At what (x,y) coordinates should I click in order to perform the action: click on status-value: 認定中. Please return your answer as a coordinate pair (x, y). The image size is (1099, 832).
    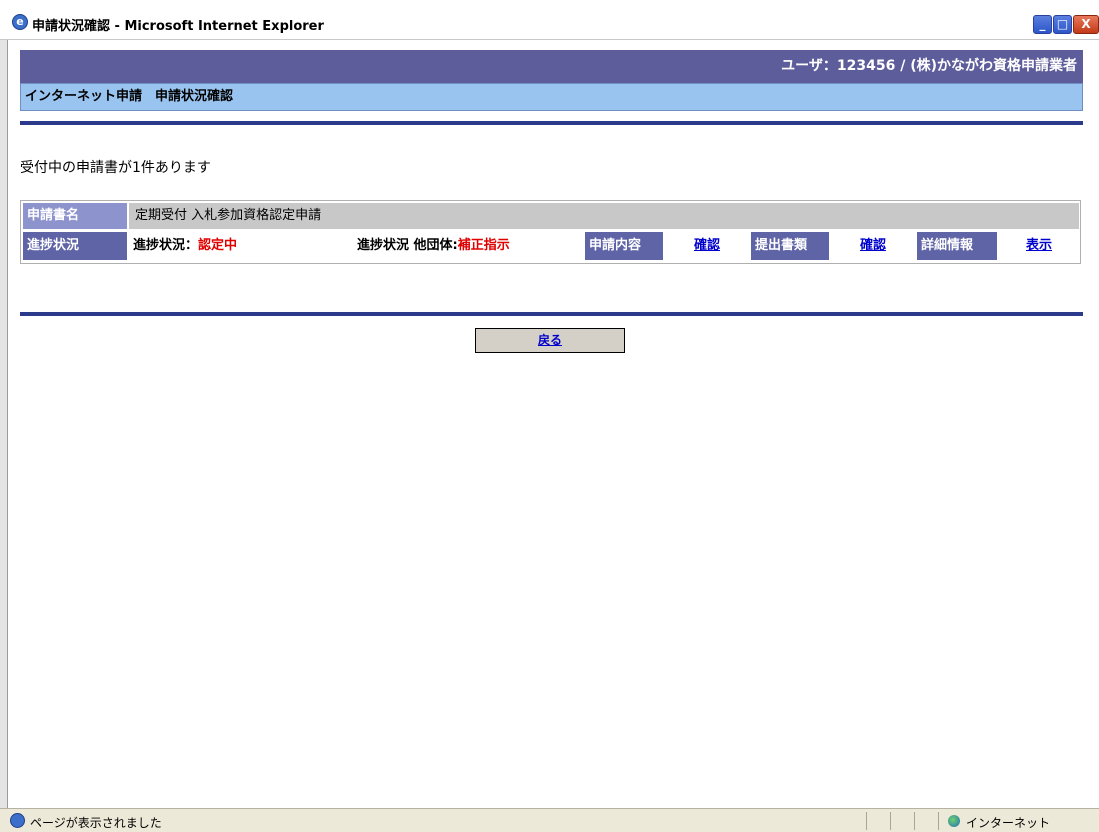
    Looking at the image, I should click on (218, 245).